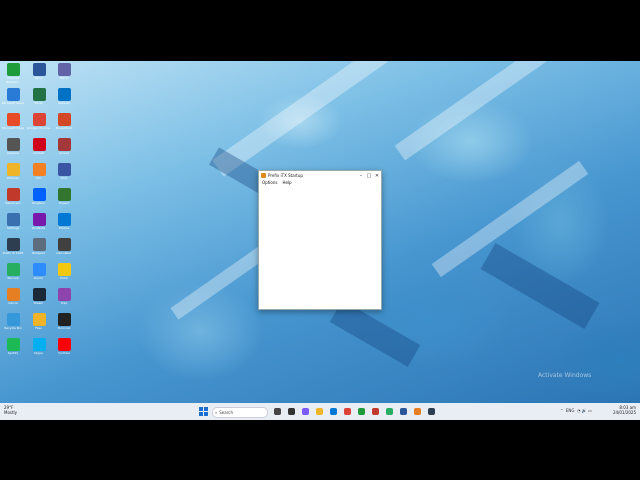  Describe the element at coordinates (64, 300) in the screenshot. I see `desktop-icon: Snip` at that location.